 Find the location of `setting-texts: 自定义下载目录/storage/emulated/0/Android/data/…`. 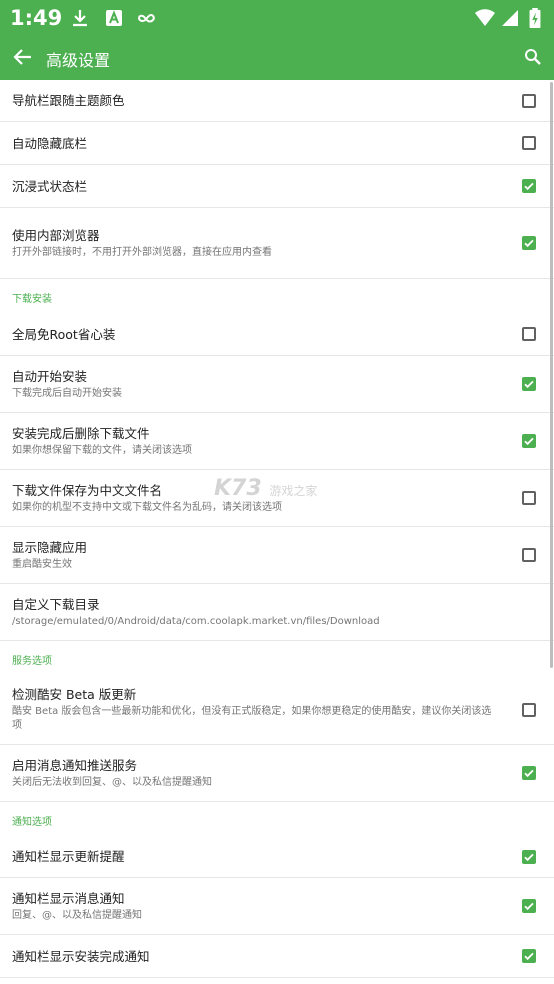

setting-texts: 自定义下载目录/storage/emulated/0/Android/data/… is located at coordinates (277, 612).